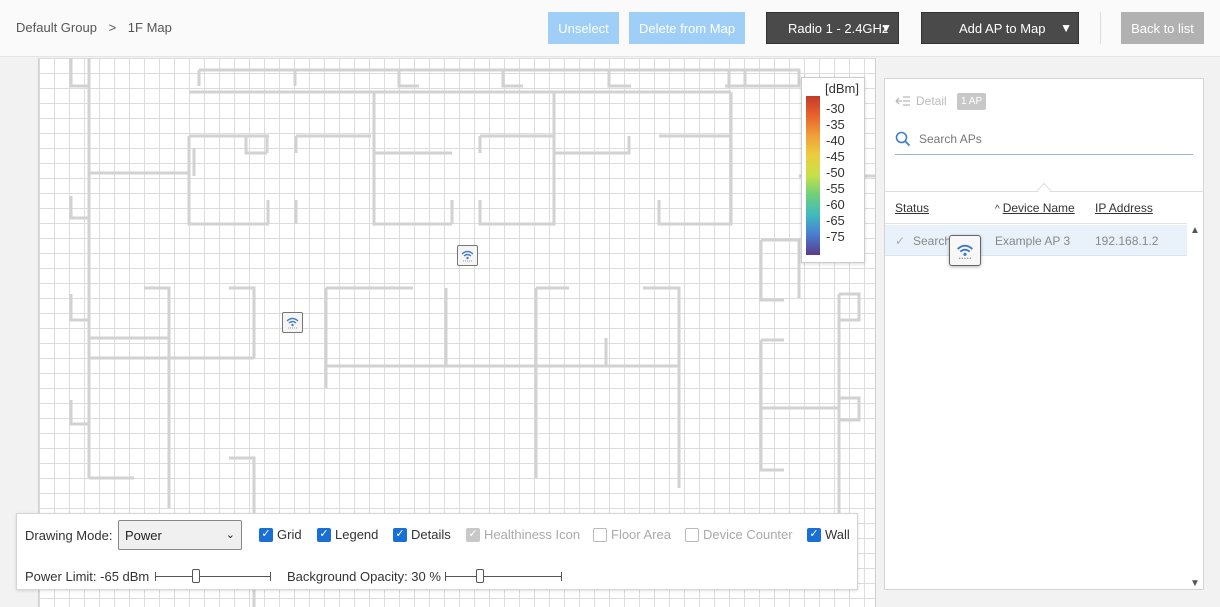 The image size is (1220, 607). What do you see at coordinates (748, 534) in the screenshot?
I see `checkbox-label: Device Counter` at bounding box center [748, 534].